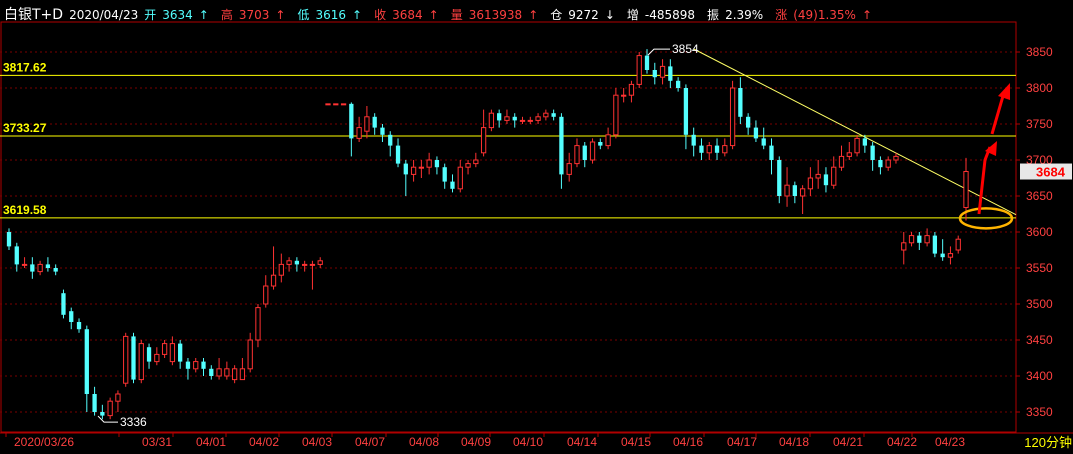 This screenshot has height=454, width=1073. What do you see at coordinates (25, 128) in the screenshot?
I see `level-label: 3733.27` at bounding box center [25, 128].